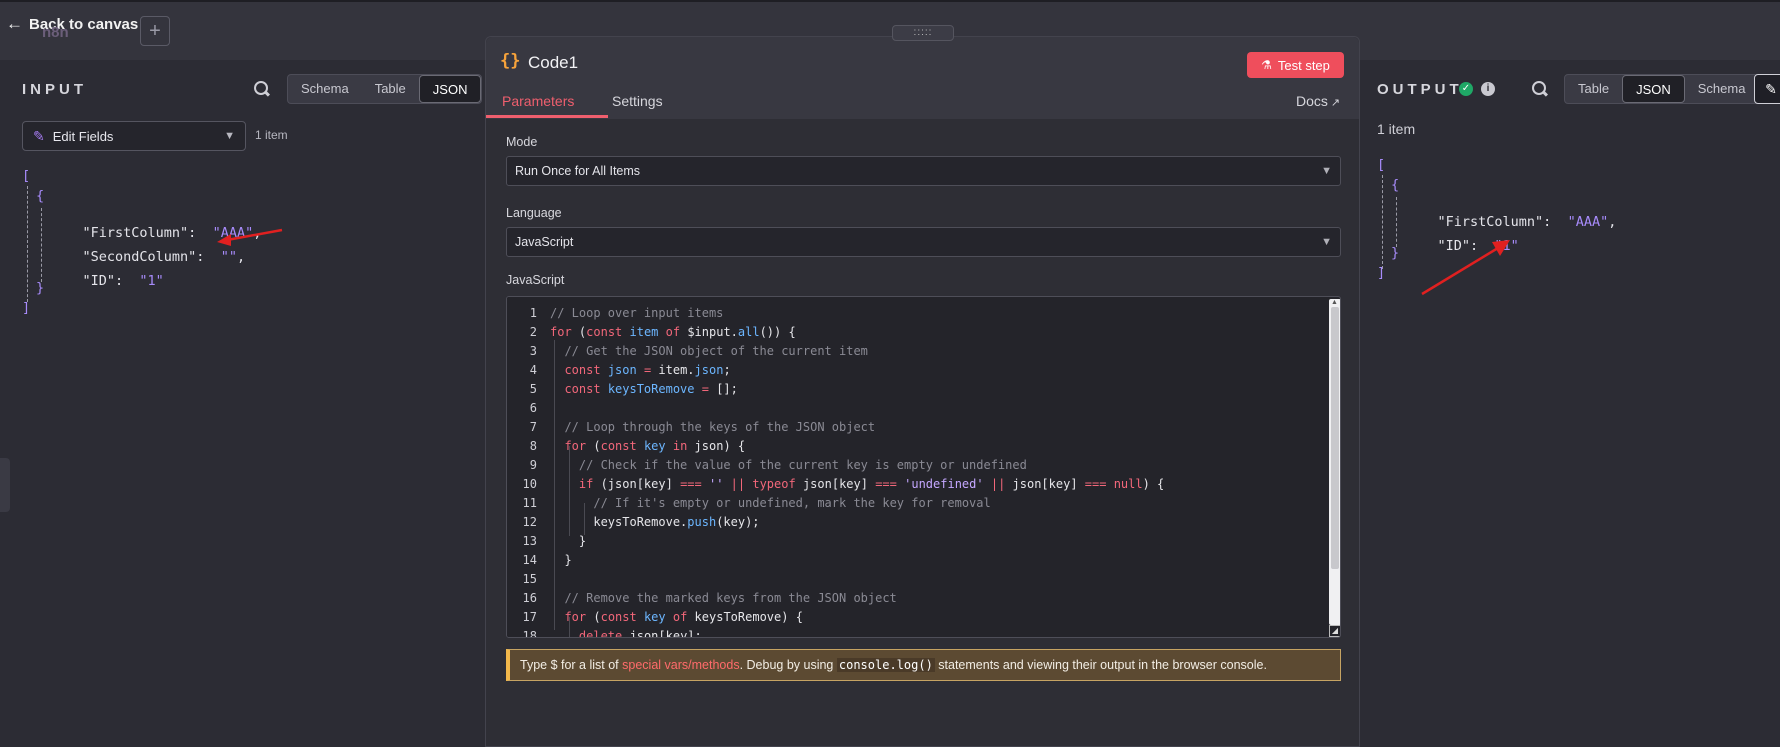 The width and height of the screenshot is (1780, 747). I want to click on input-node-name: Edit Fields, so click(83, 136).